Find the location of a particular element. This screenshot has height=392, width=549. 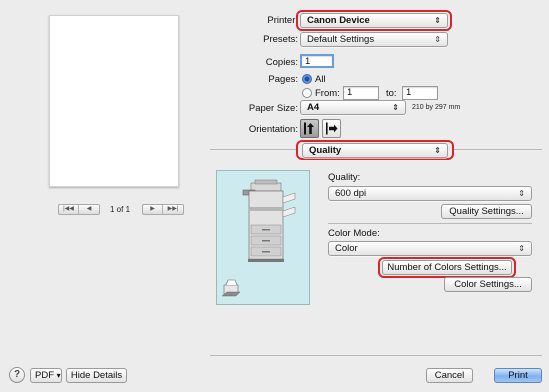

hide-details-button: Hide Details is located at coordinates (96, 375).